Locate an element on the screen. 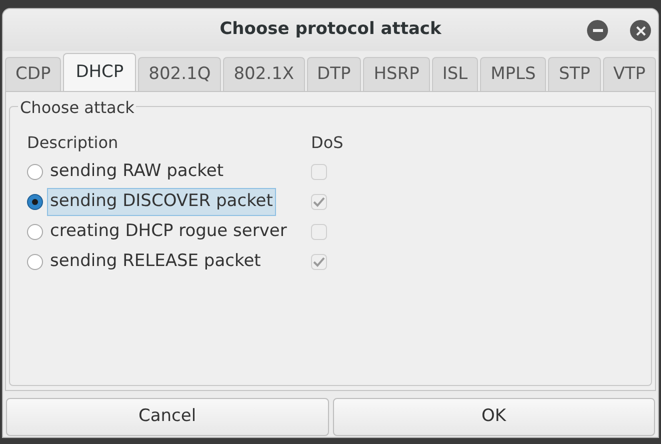 This screenshot has height=444, width=661. radio-label: creating DHCP rogue server is located at coordinates (168, 232).